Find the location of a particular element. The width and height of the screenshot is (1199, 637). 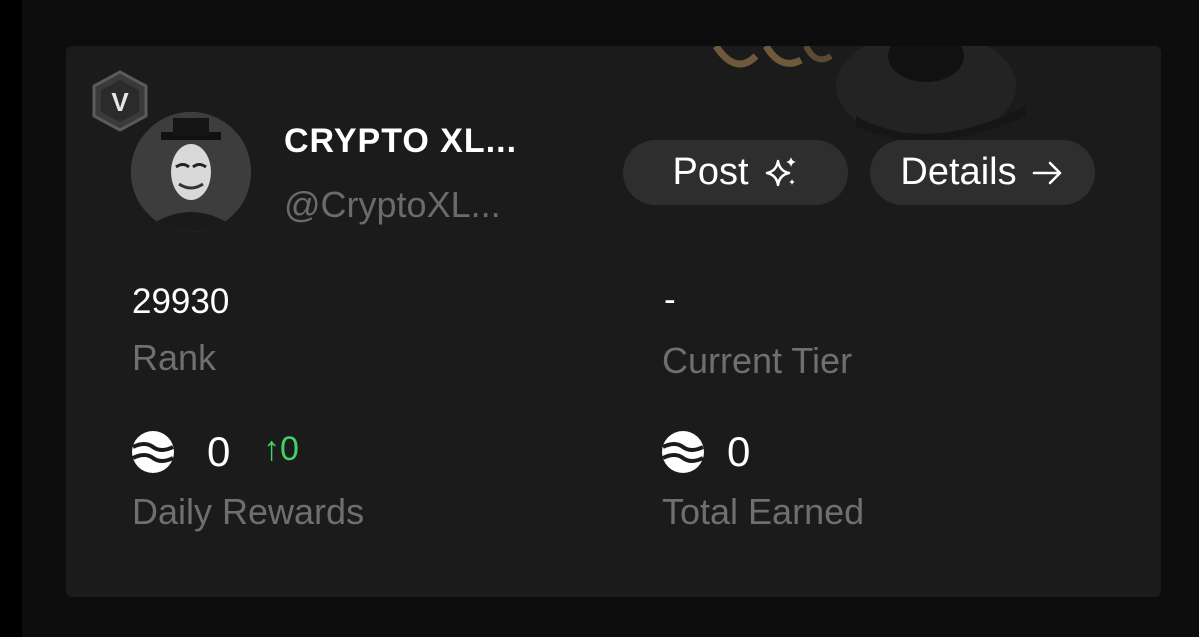

daily-rewards-label: Daily Rewards is located at coordinates (248, 511).